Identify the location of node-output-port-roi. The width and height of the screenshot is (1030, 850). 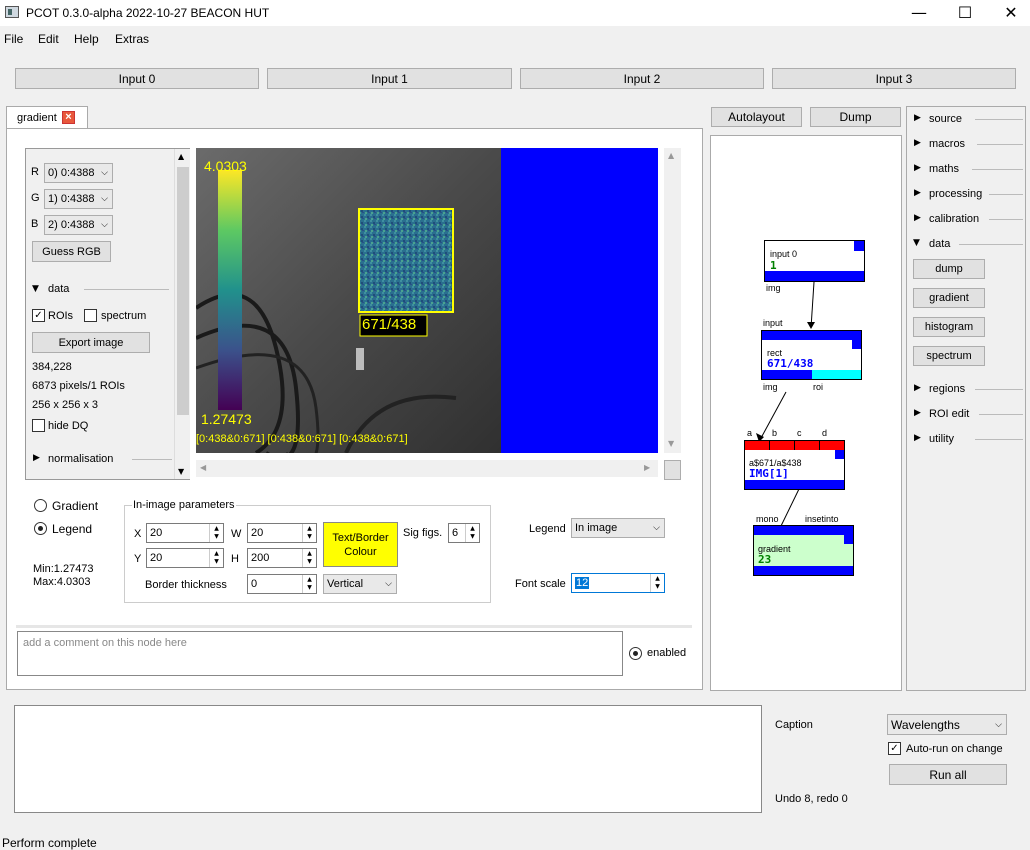
(836, 374).